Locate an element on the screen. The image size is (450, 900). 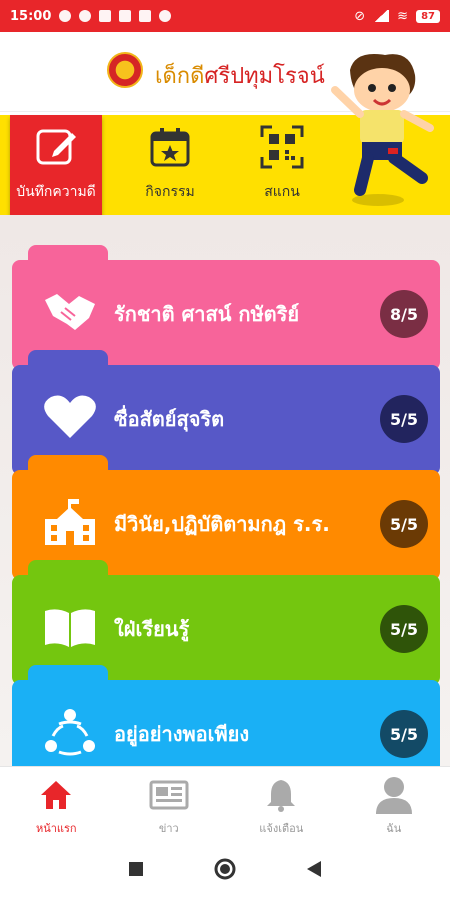
grid-icon is located at coordinates (145, 16).